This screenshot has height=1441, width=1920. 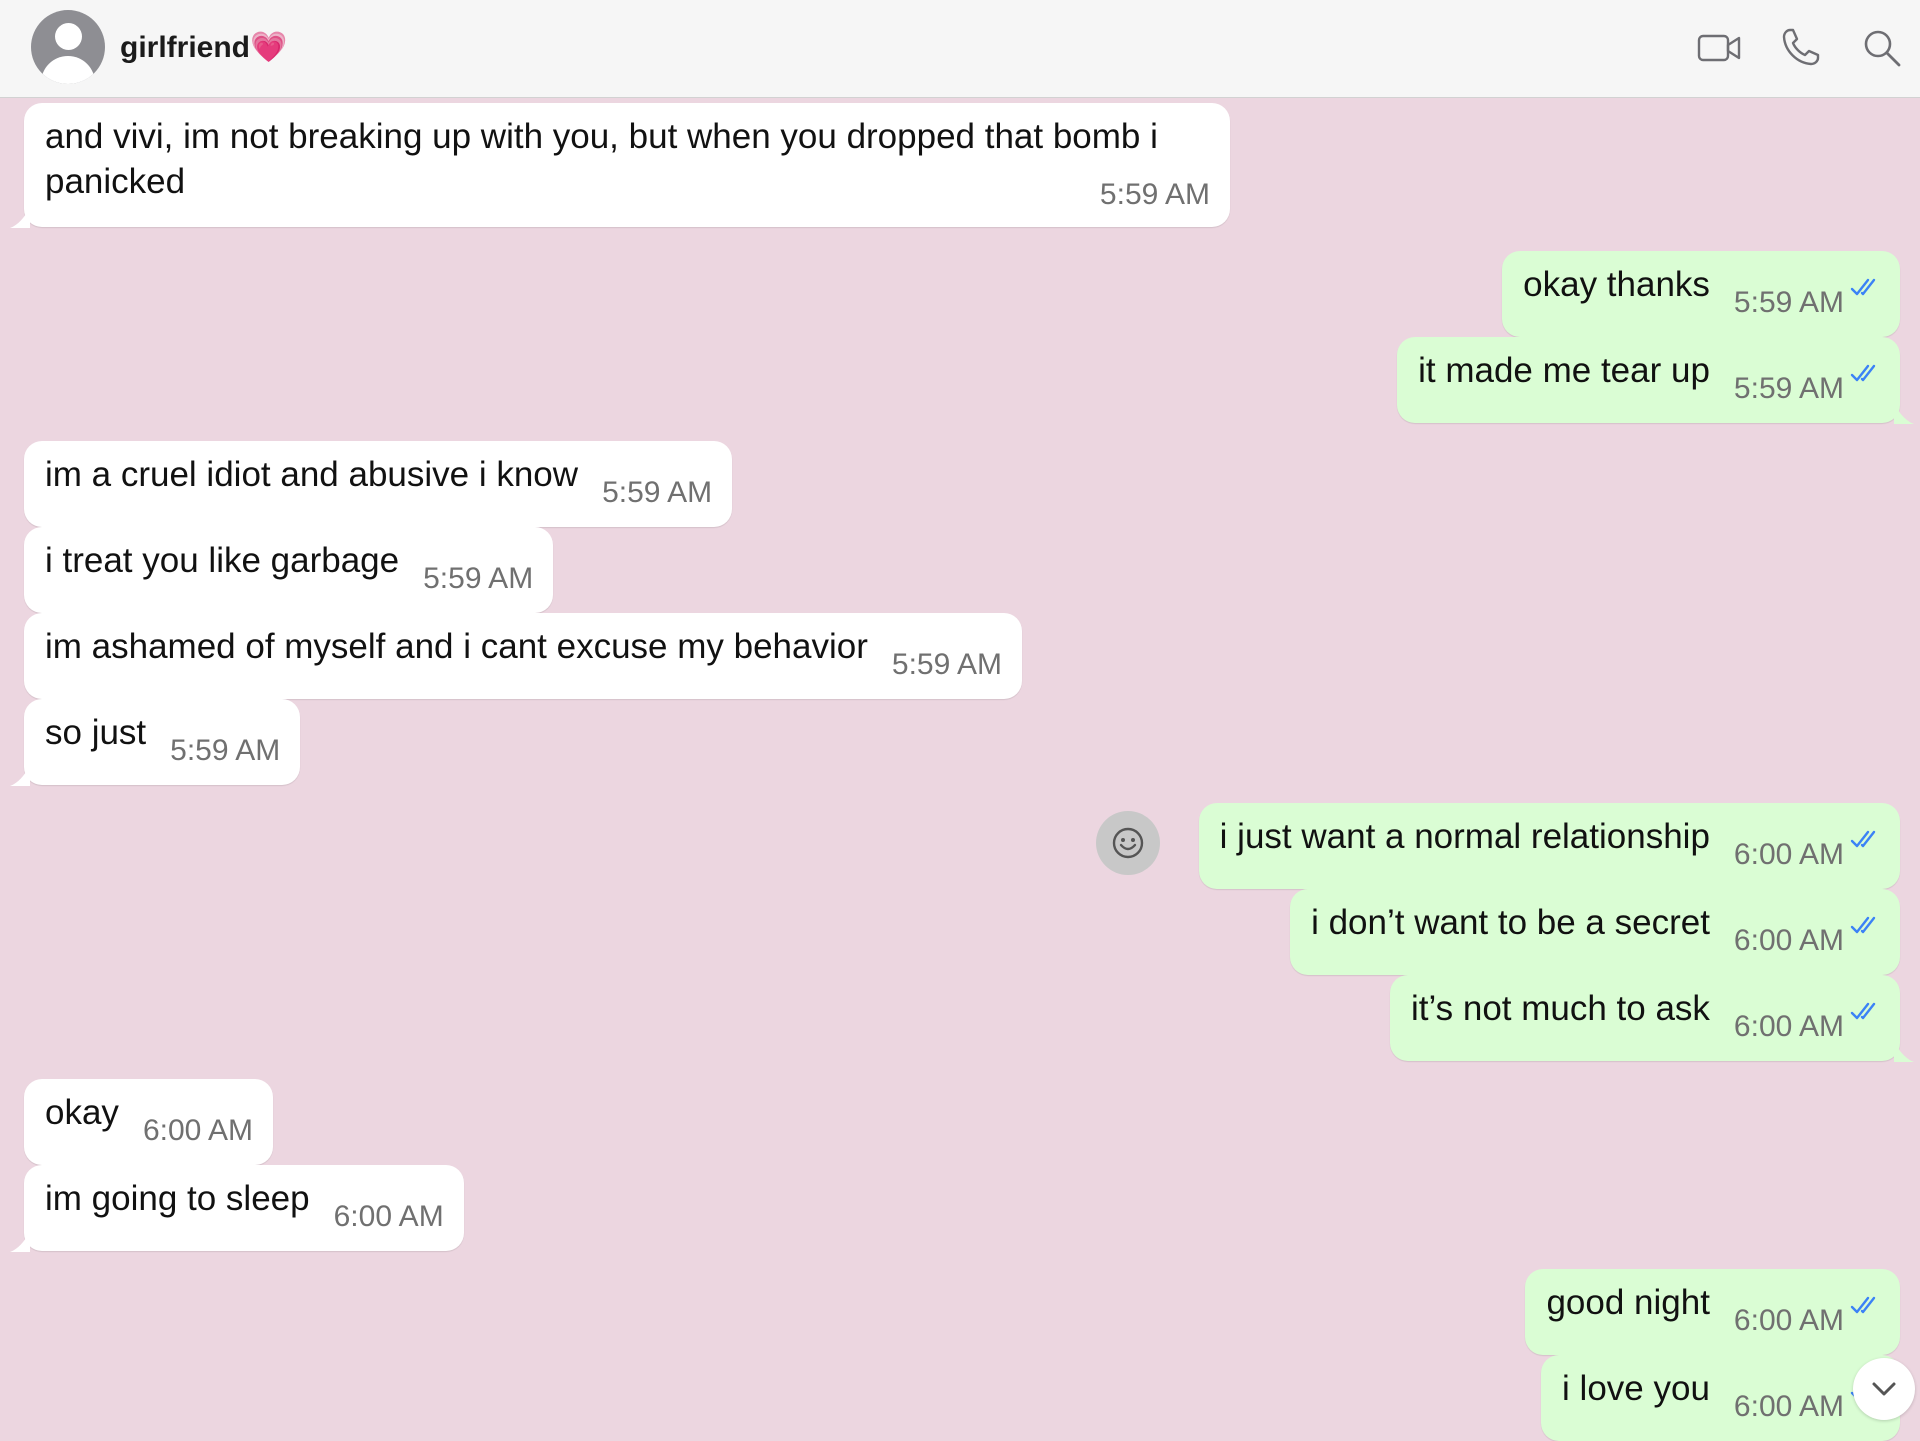 I want to click on incoming-message: i treat you like garbage 5:59 AM, so click(x=289, y=570).